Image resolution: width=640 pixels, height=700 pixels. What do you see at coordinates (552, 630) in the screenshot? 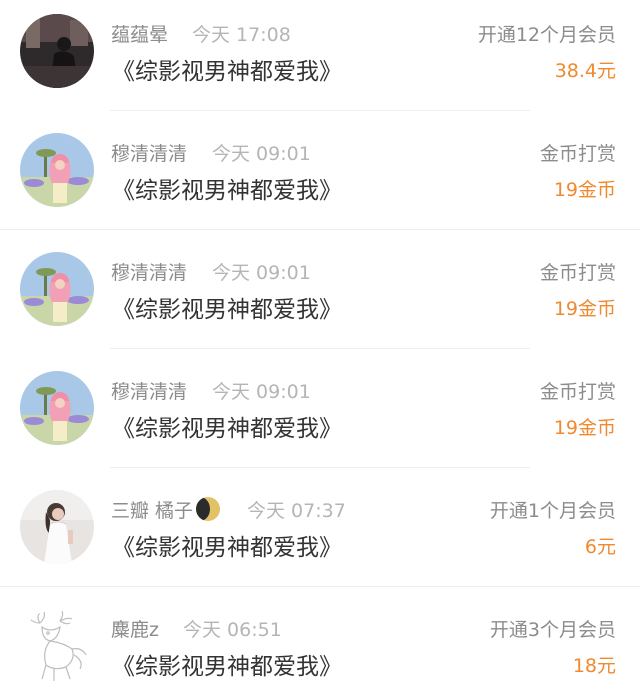
I see `purchase-type: 开通3个月会员` at bounding box center [552, 630].